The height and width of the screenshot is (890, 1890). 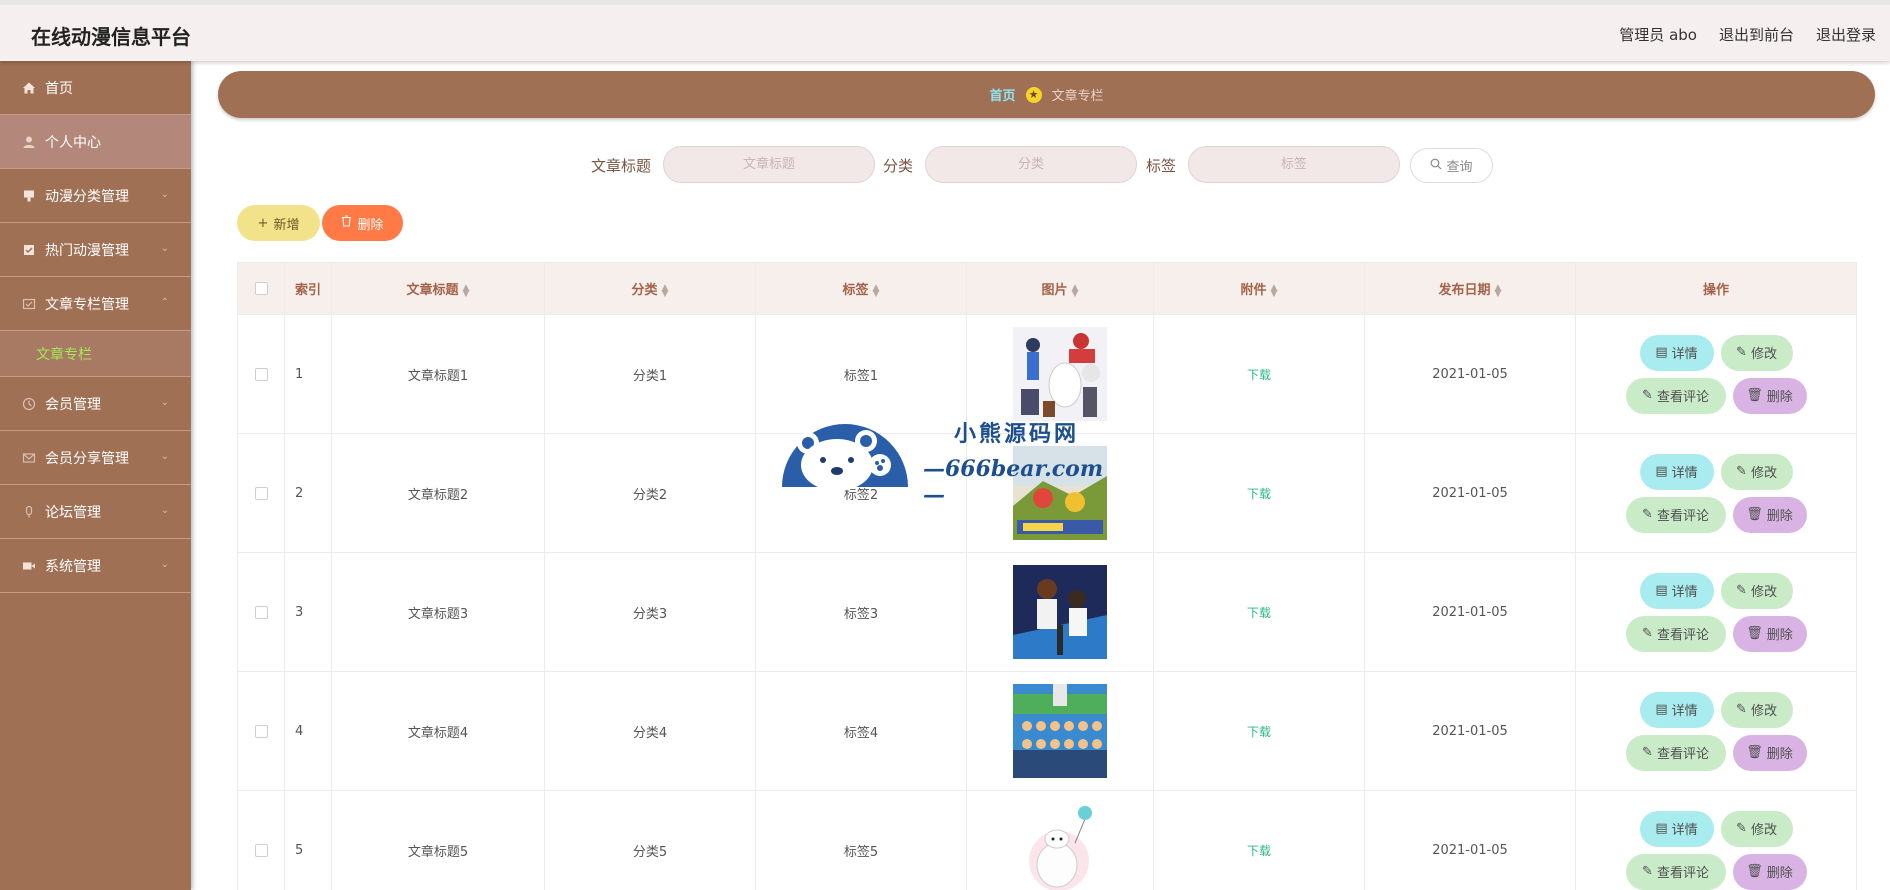 What do you see at coordinates (95, 566) in the screenshot?
I see `sidebar-item-system: 系统管理 ⌄` at bounding box center [95, 566].